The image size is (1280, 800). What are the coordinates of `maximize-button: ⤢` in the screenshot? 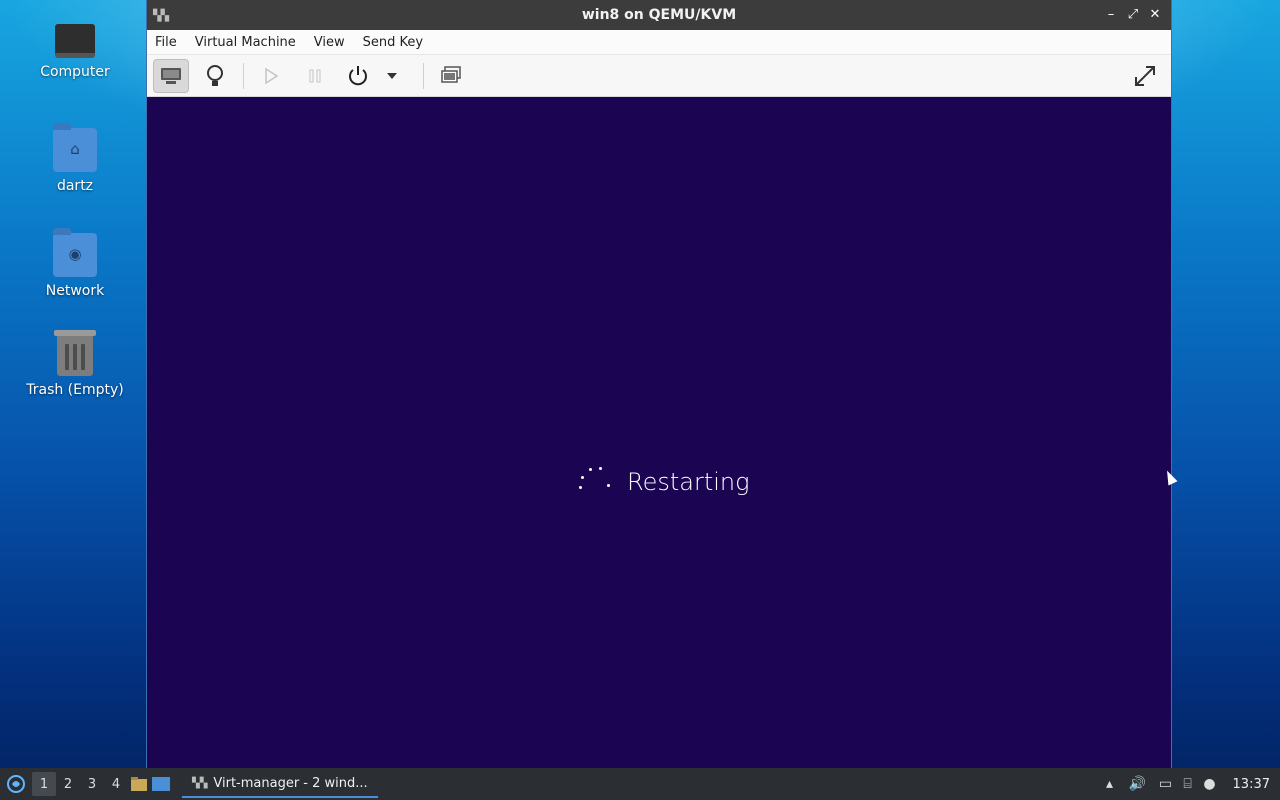 It's located at (1133, 14).